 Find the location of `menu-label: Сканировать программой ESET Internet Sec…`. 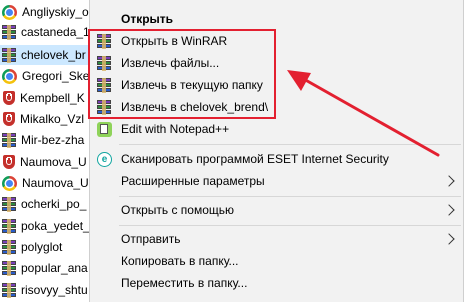

menu-label: Сканировать программой ESET Internet Sec… is located at coordinates (255, 159).